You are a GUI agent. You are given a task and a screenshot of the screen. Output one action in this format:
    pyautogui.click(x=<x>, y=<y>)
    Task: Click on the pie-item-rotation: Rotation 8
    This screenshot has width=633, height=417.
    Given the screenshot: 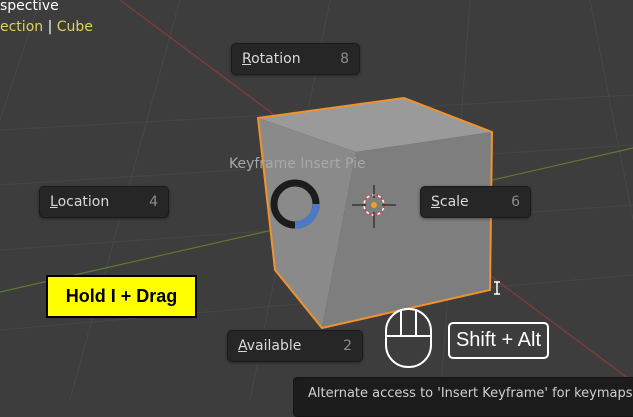 What is the action you would take?
    pyautogui.click(x=295, y=59)
    